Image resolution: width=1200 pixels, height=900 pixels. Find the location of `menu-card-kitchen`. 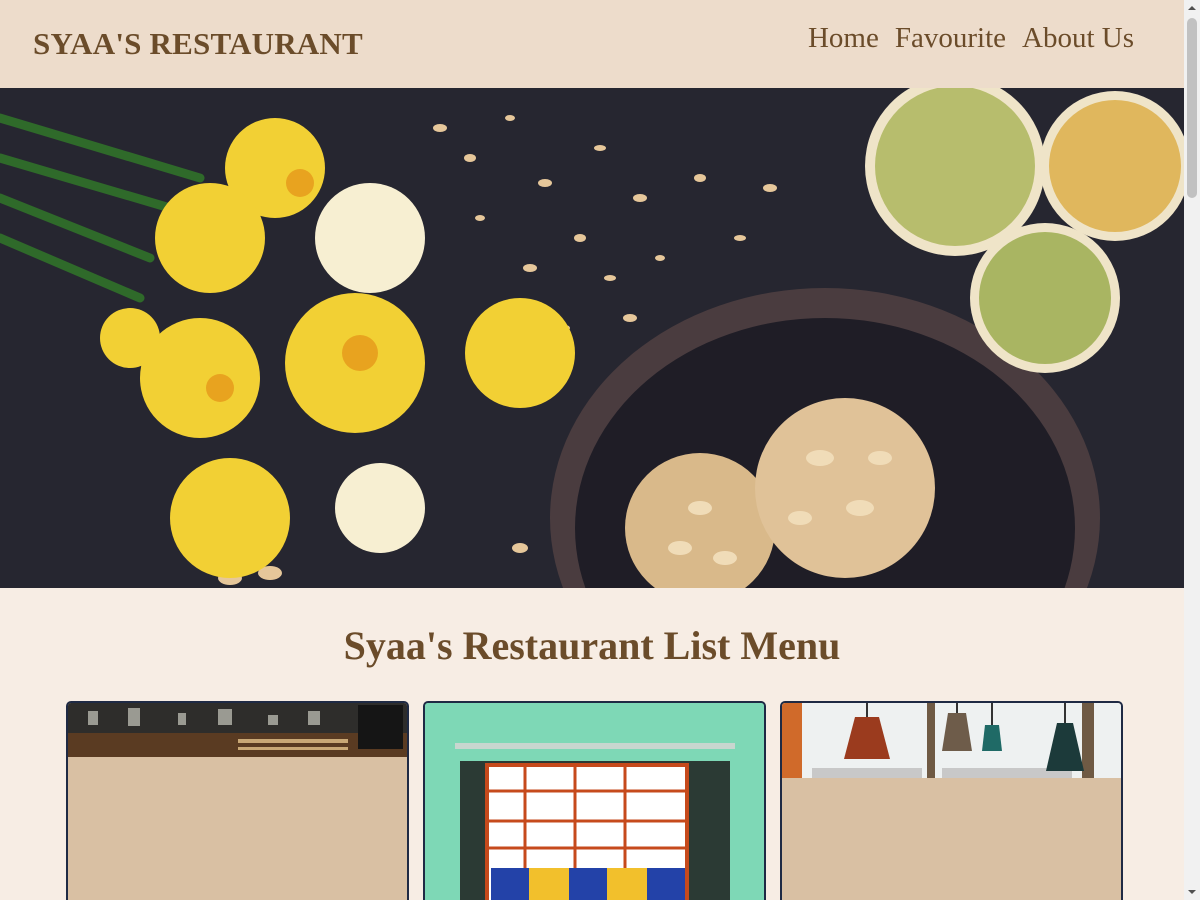

menu-card-kitchen is located at coordinates (237, 800).